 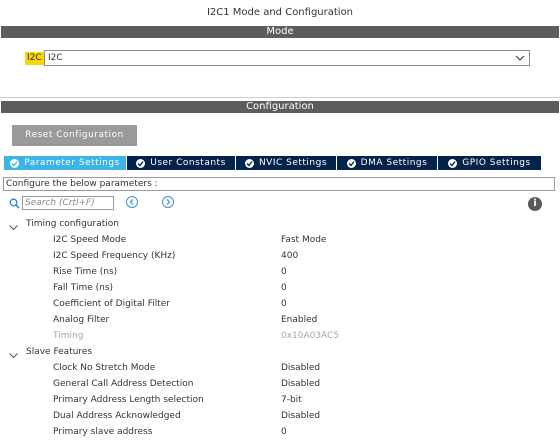 I want to click on tab-label: NVIC Settings, so click(x=293, y=163).